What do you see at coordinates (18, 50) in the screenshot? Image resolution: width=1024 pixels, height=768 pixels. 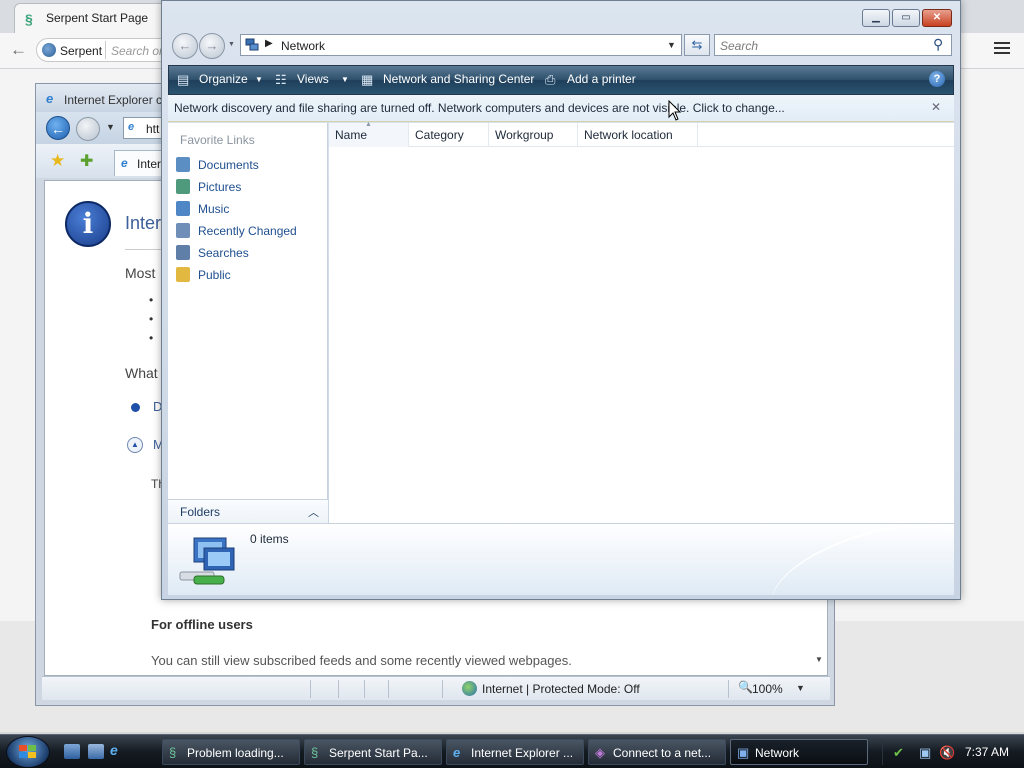 I see `serpent-back-icon: ←` at bounding box center [18, 50].